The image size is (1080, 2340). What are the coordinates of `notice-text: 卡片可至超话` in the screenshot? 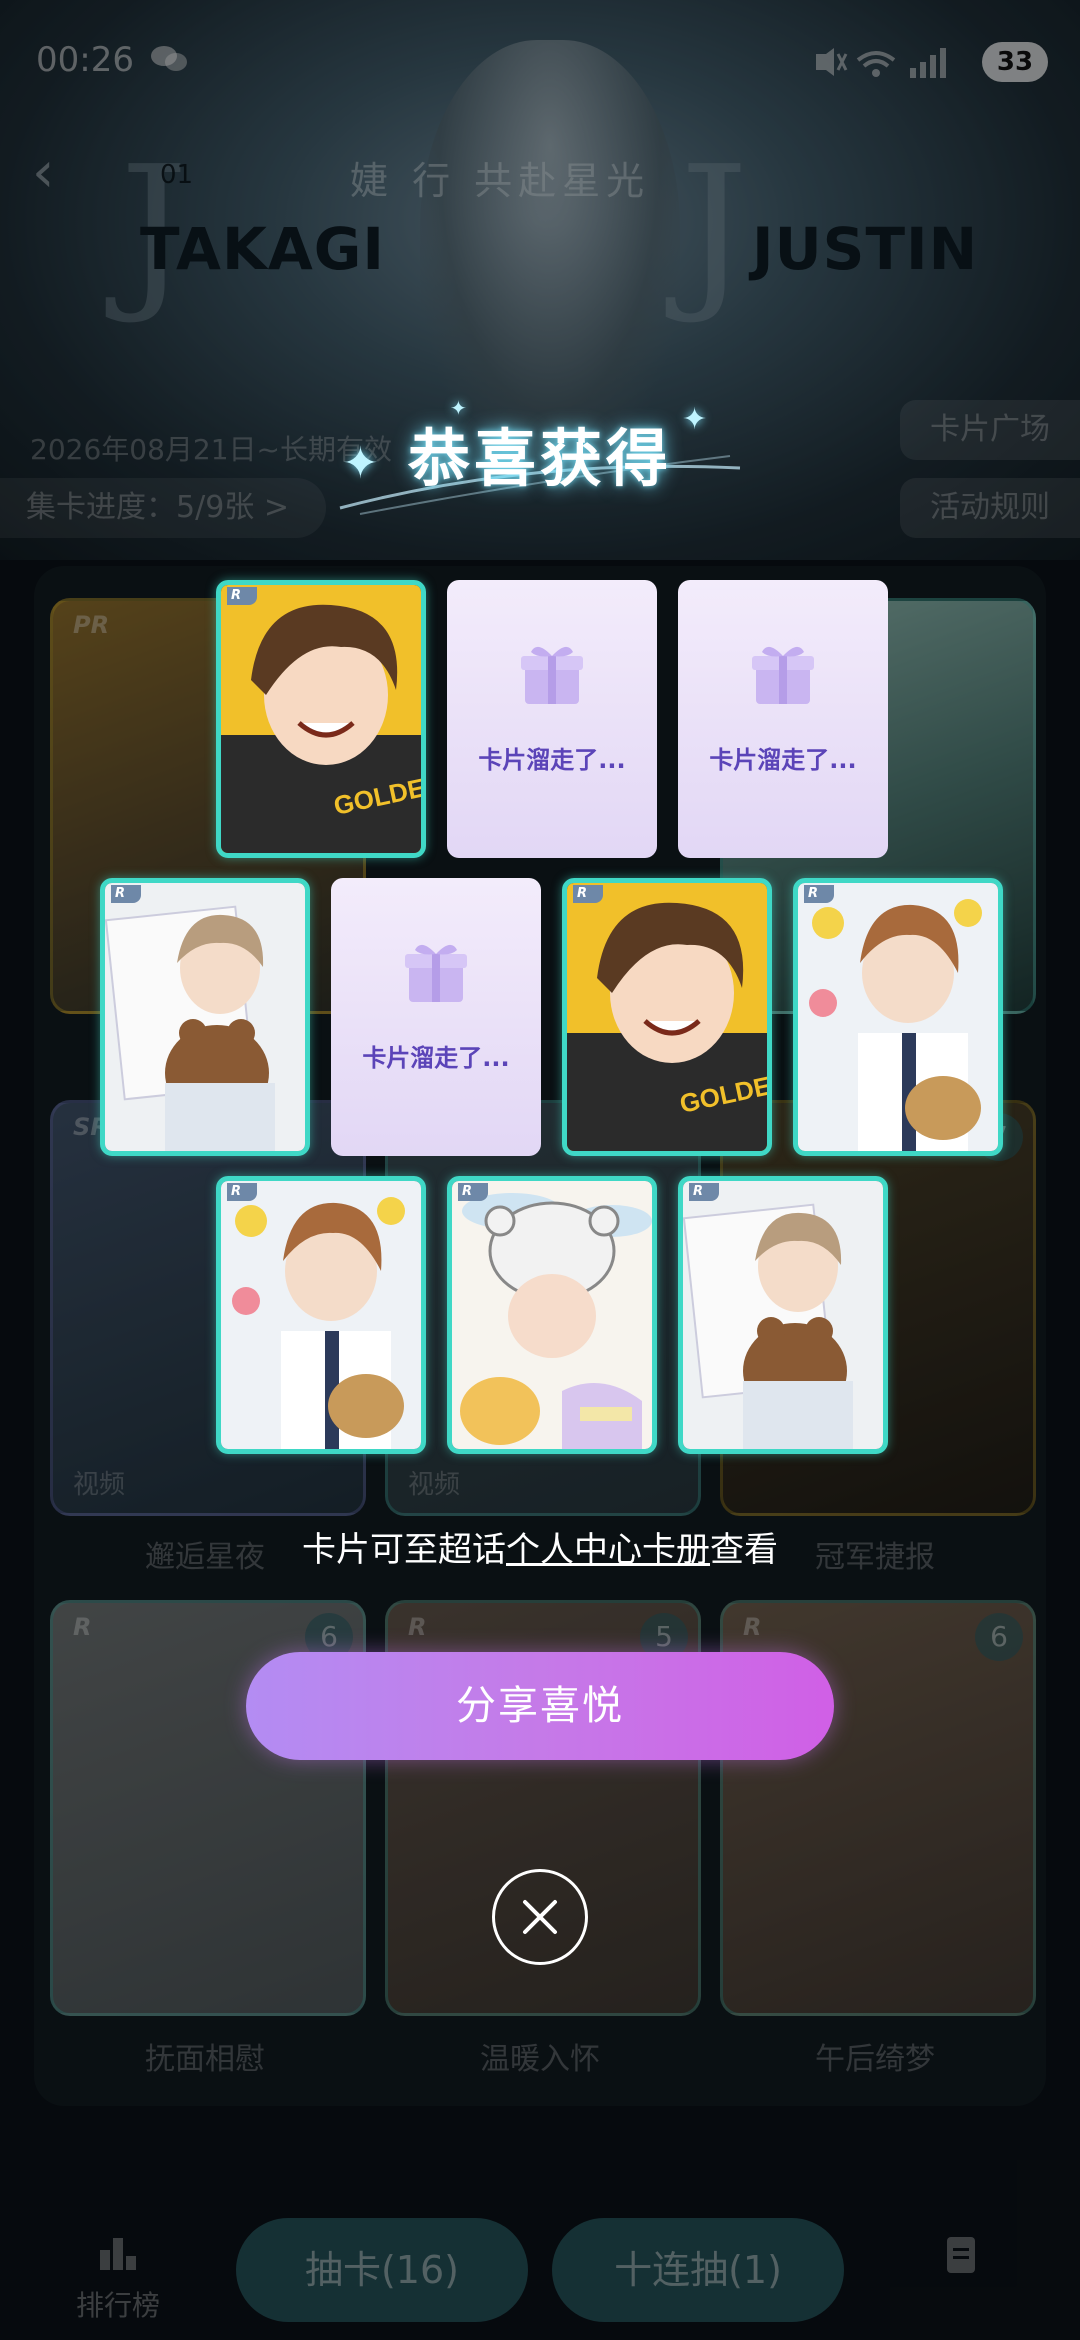 It's located at (404, 1550).